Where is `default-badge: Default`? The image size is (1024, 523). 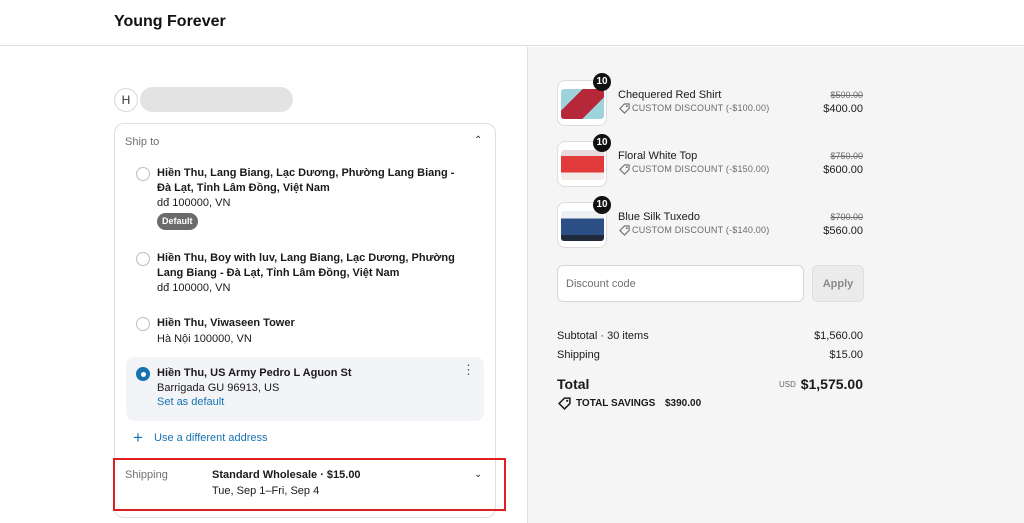 default-badge: Default is located at coordinates (177, 221).